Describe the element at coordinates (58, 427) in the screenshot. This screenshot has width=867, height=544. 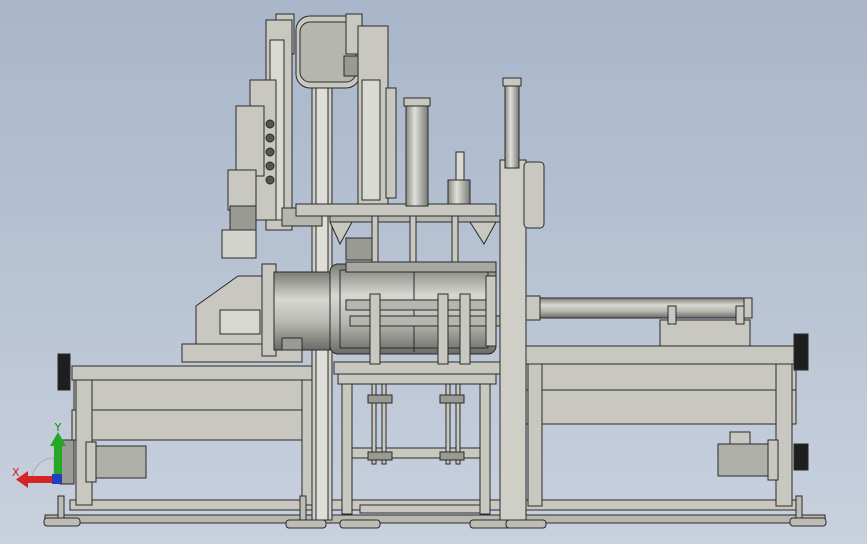
I see `y-axis-label: Y` at that location.